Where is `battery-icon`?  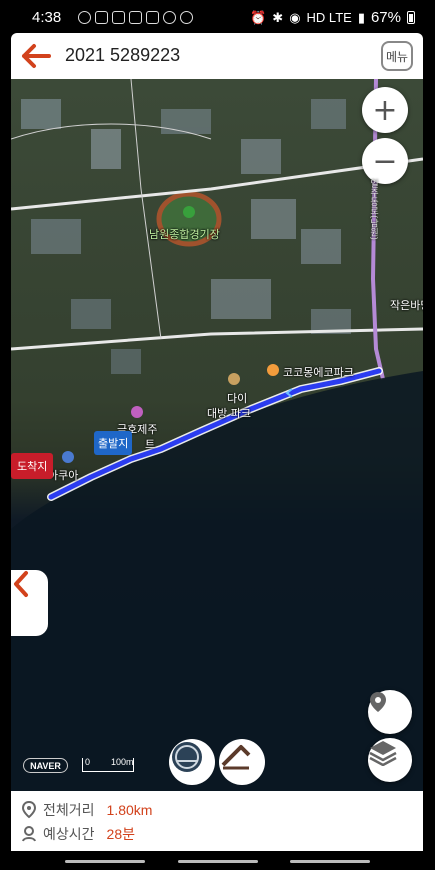 battery-icon is located at coordinates (411, 17).